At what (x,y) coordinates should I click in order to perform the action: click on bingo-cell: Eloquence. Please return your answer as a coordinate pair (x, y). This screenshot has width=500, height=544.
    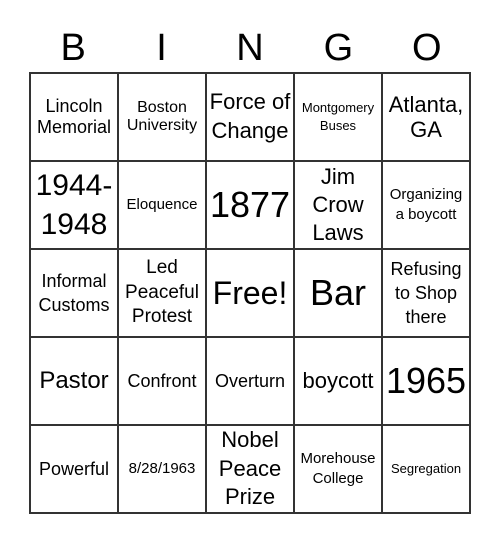
    Looking at the image, I should click on (162, 205).